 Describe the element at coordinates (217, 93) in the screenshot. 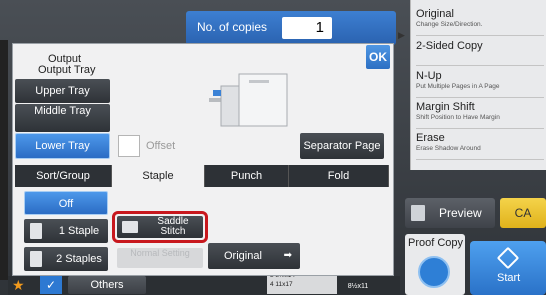

I see `selected-tray-marker` at that location.